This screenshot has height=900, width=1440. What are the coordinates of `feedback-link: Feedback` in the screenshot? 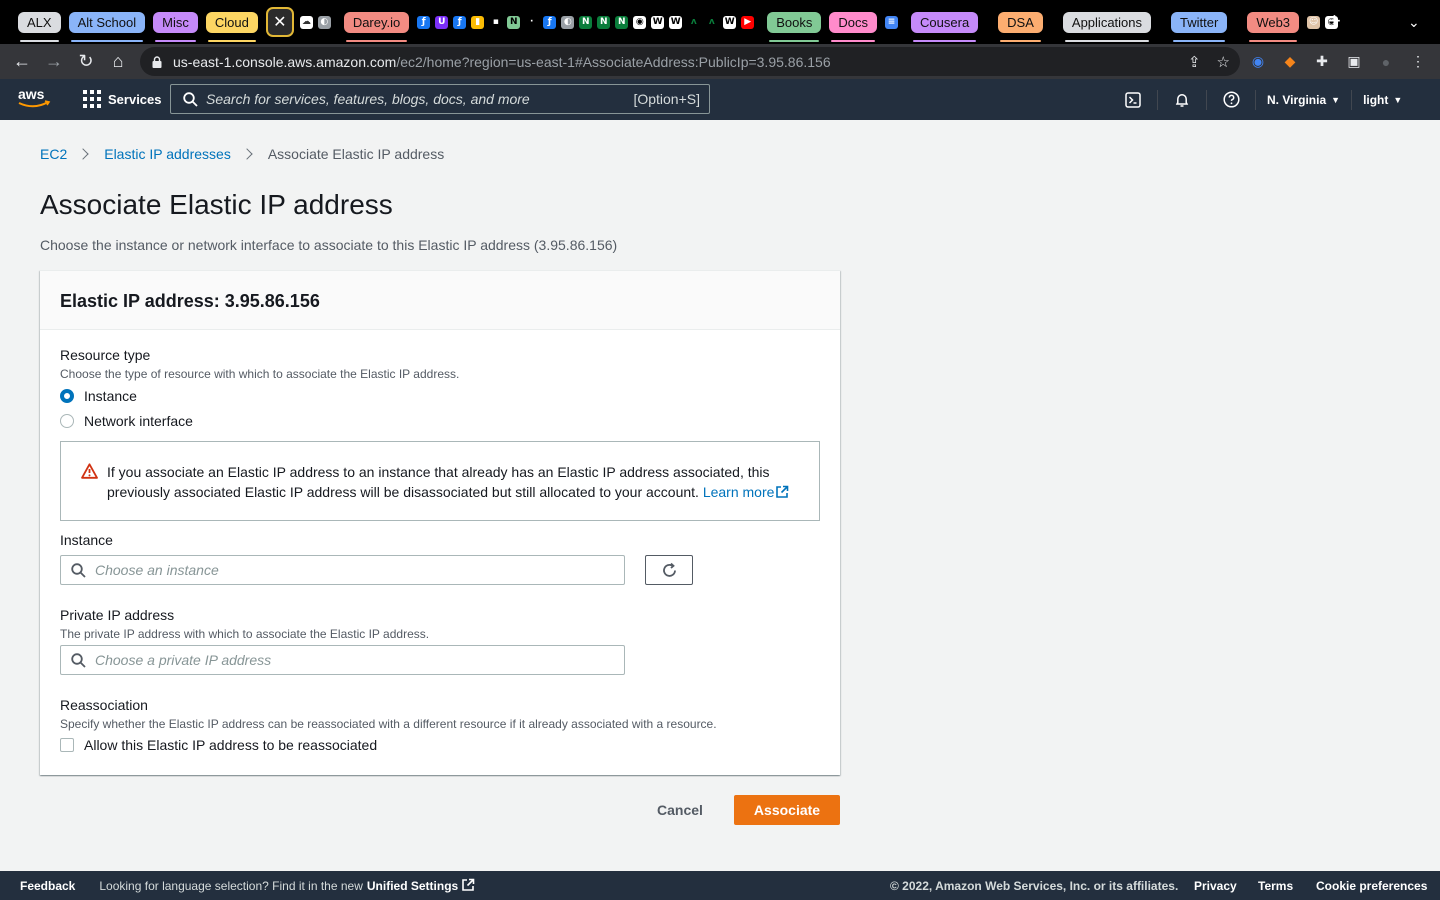 It's located at (47, 886).